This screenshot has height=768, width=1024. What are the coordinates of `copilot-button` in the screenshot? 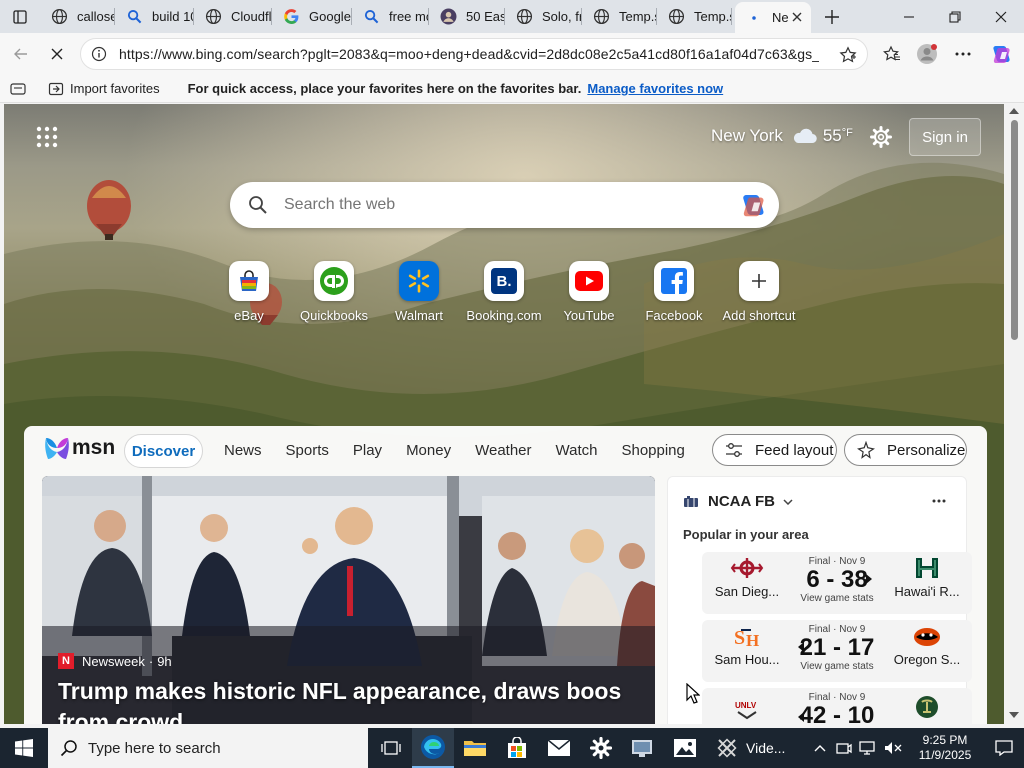 It's located at (1002, 54).